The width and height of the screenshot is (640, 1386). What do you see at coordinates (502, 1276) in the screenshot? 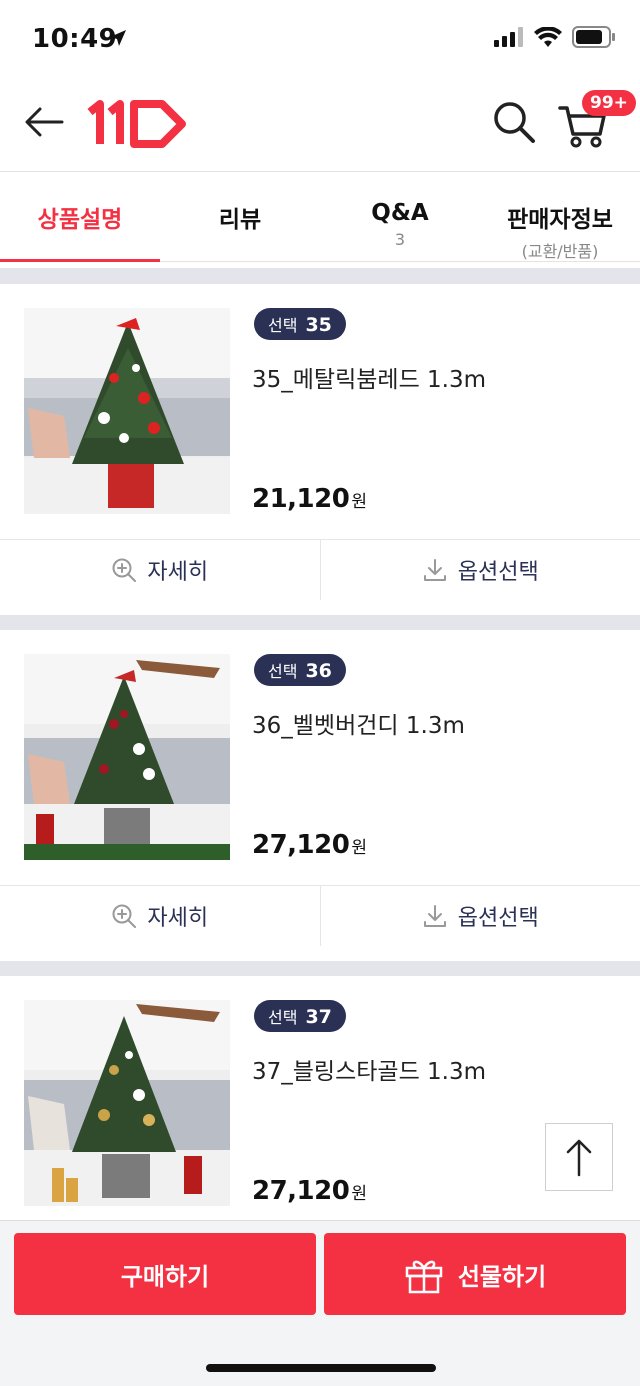
I see `gift-label: 선물하기` at bounding box center [502, 1276].